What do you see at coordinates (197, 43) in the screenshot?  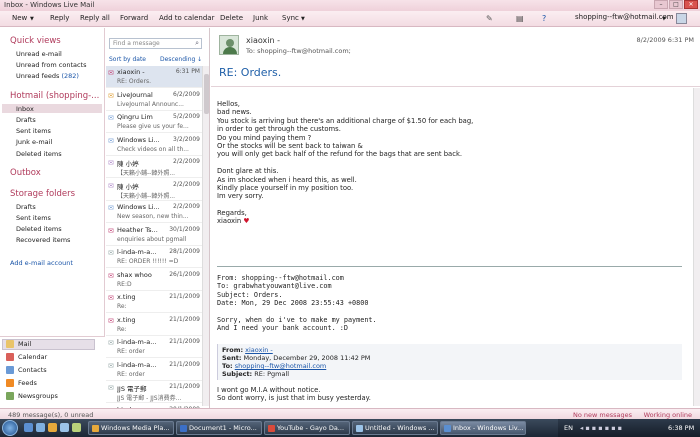 I see `search-icon: ⌕` at bounding box center [197, 43].